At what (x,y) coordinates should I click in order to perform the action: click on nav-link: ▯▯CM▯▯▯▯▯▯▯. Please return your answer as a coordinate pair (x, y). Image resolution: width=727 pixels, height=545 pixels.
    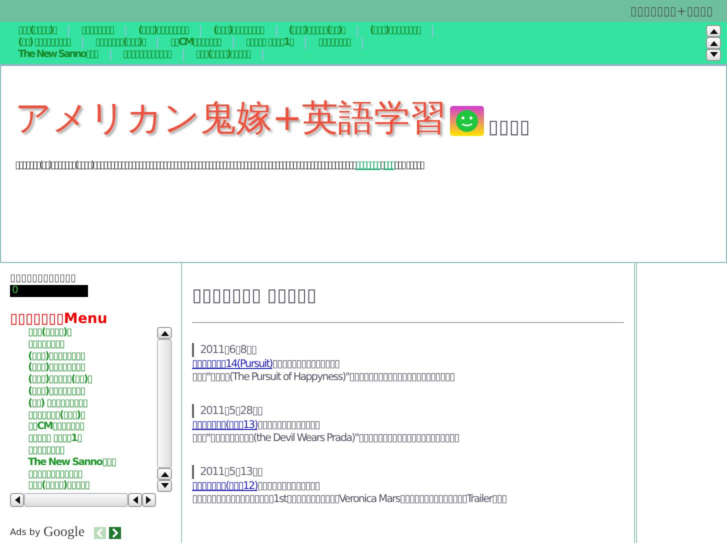
    Looking at the image, I should click on (202, 43).